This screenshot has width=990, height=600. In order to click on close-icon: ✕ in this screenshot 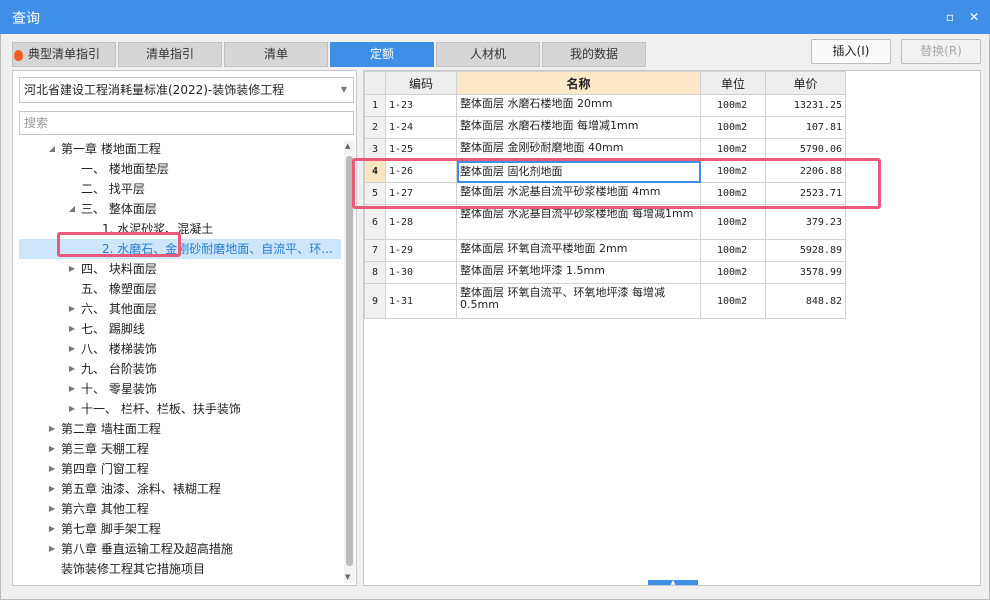, I will do `click(974, 17)`.